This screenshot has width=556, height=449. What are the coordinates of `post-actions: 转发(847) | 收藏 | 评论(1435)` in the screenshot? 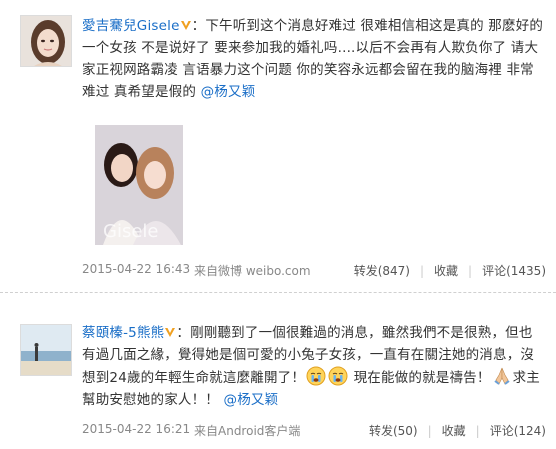 It's located at (450, 270).